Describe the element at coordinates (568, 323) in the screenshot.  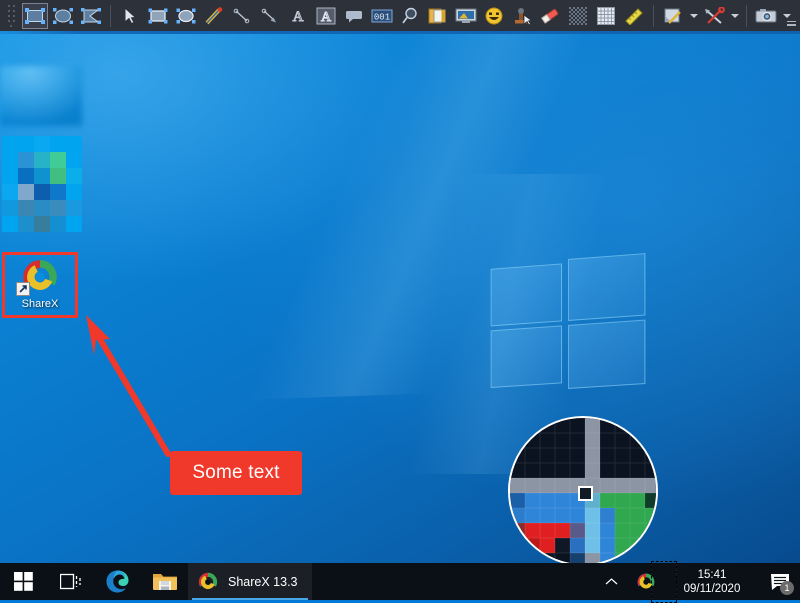
I see `windows-logo-icon` at that location.